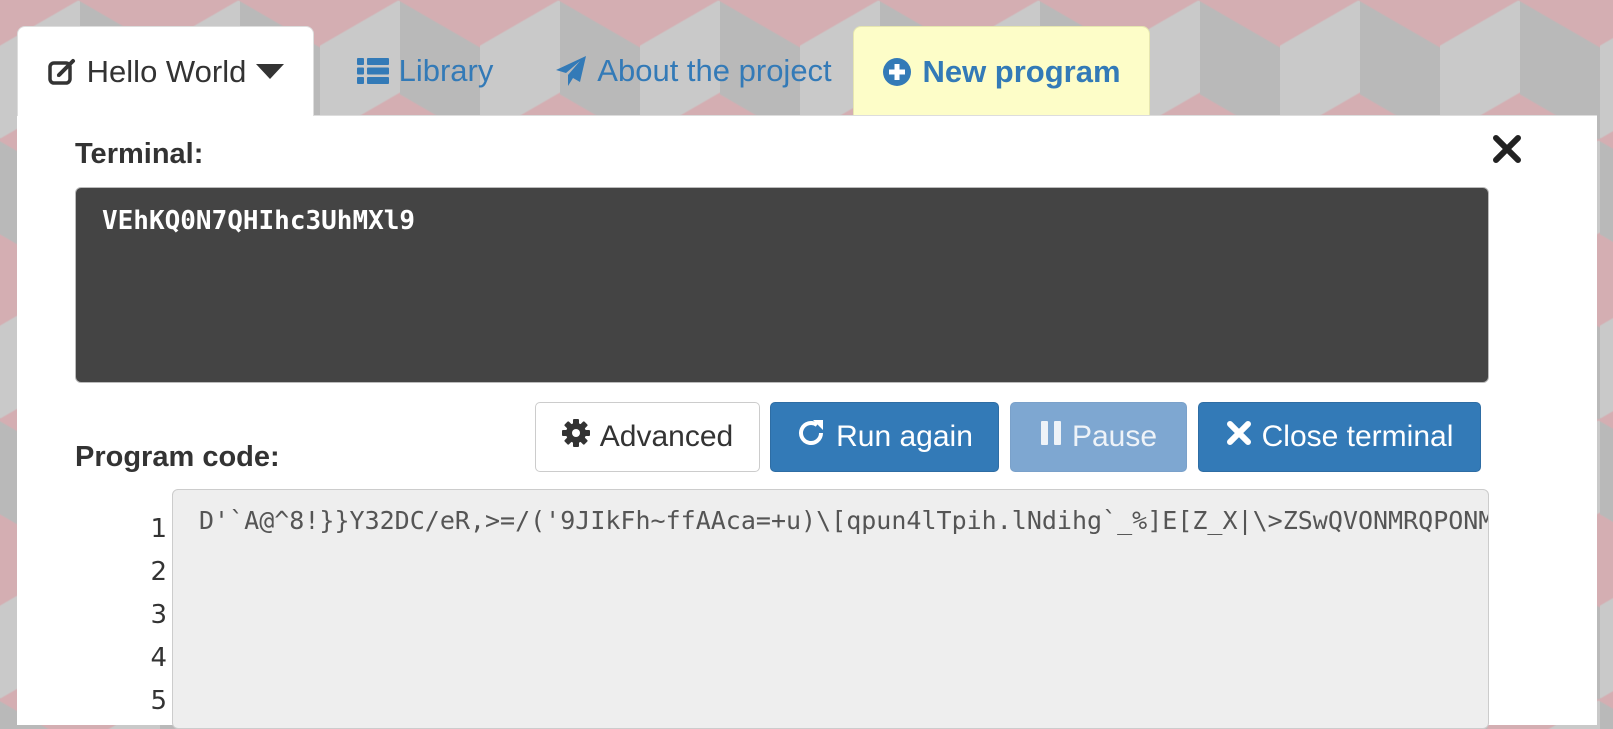  I want to click on plus-circle-icon, so click(897, 72).